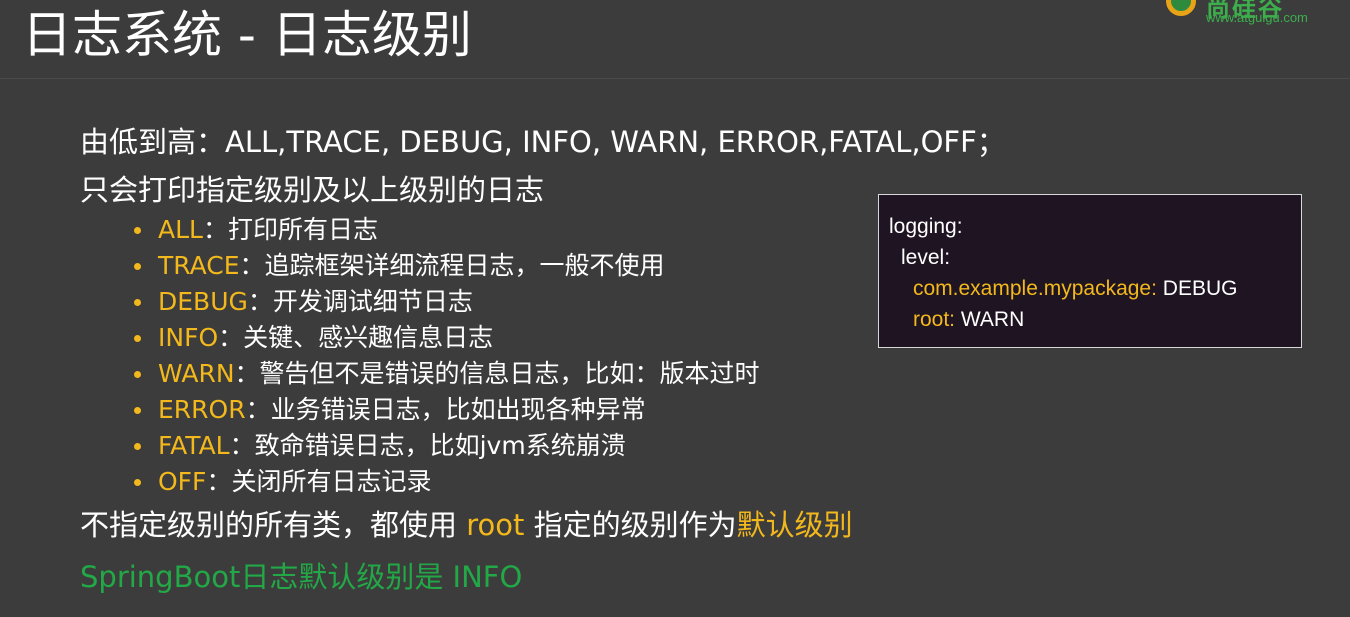 The width and height of the screenshot is (1350, 617). I want to click on level-name: FATAL, so click(194, 445).